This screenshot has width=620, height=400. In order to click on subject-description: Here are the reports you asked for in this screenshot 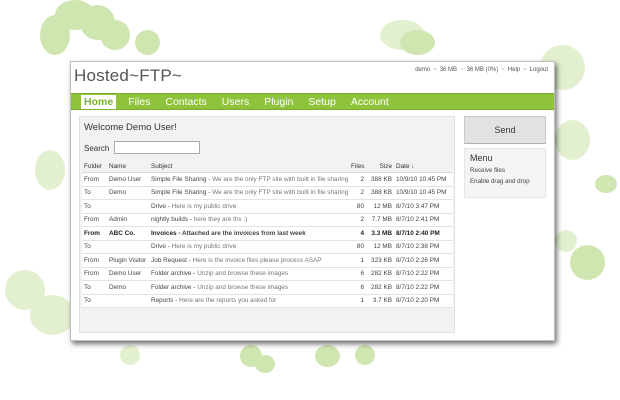, I will do `click(228, 301)`.